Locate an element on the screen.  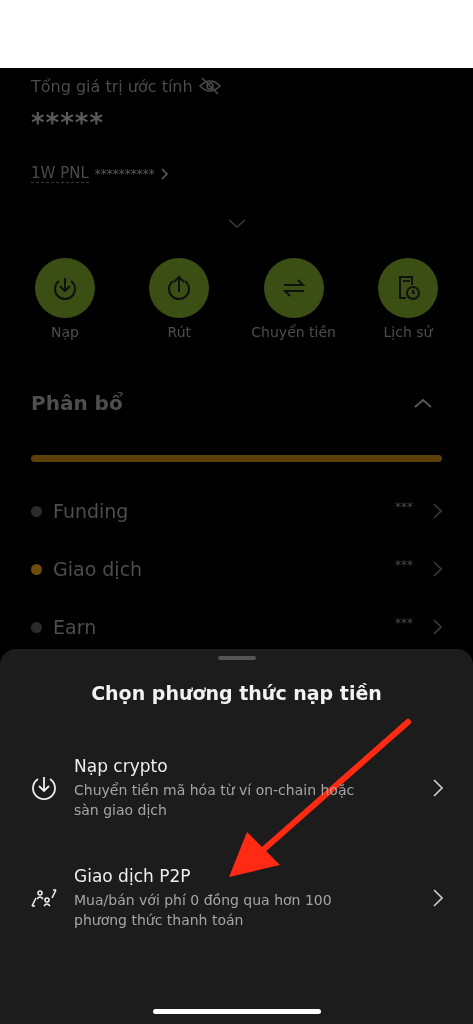
drag-handle is located at coordinates (236, 658).